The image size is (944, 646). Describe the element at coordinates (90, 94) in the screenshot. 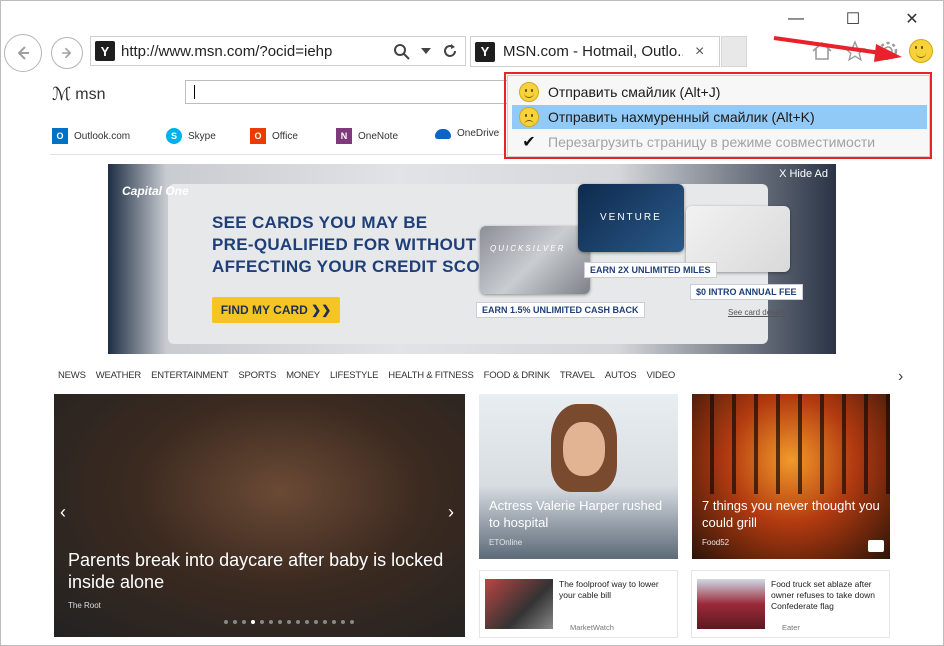

I see `msn-logo-text: msn` at that location.